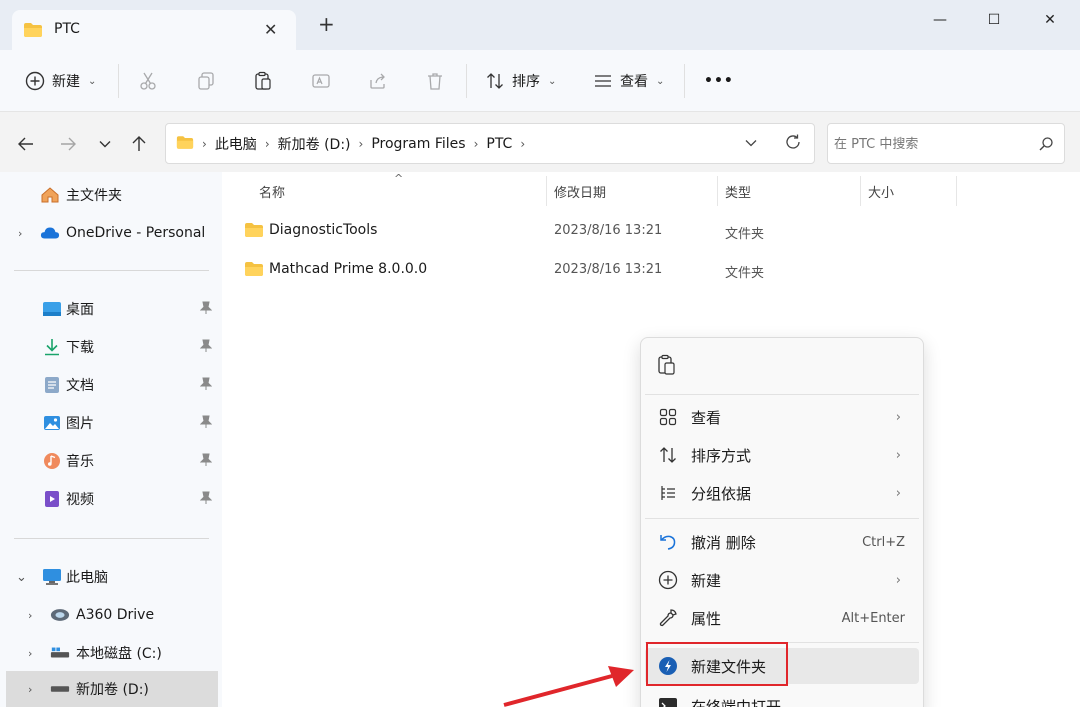 The height and width of the screenshot is (707, 1080). I want to click on sidebar-item-label: 主文件夹, so click(94, 196).